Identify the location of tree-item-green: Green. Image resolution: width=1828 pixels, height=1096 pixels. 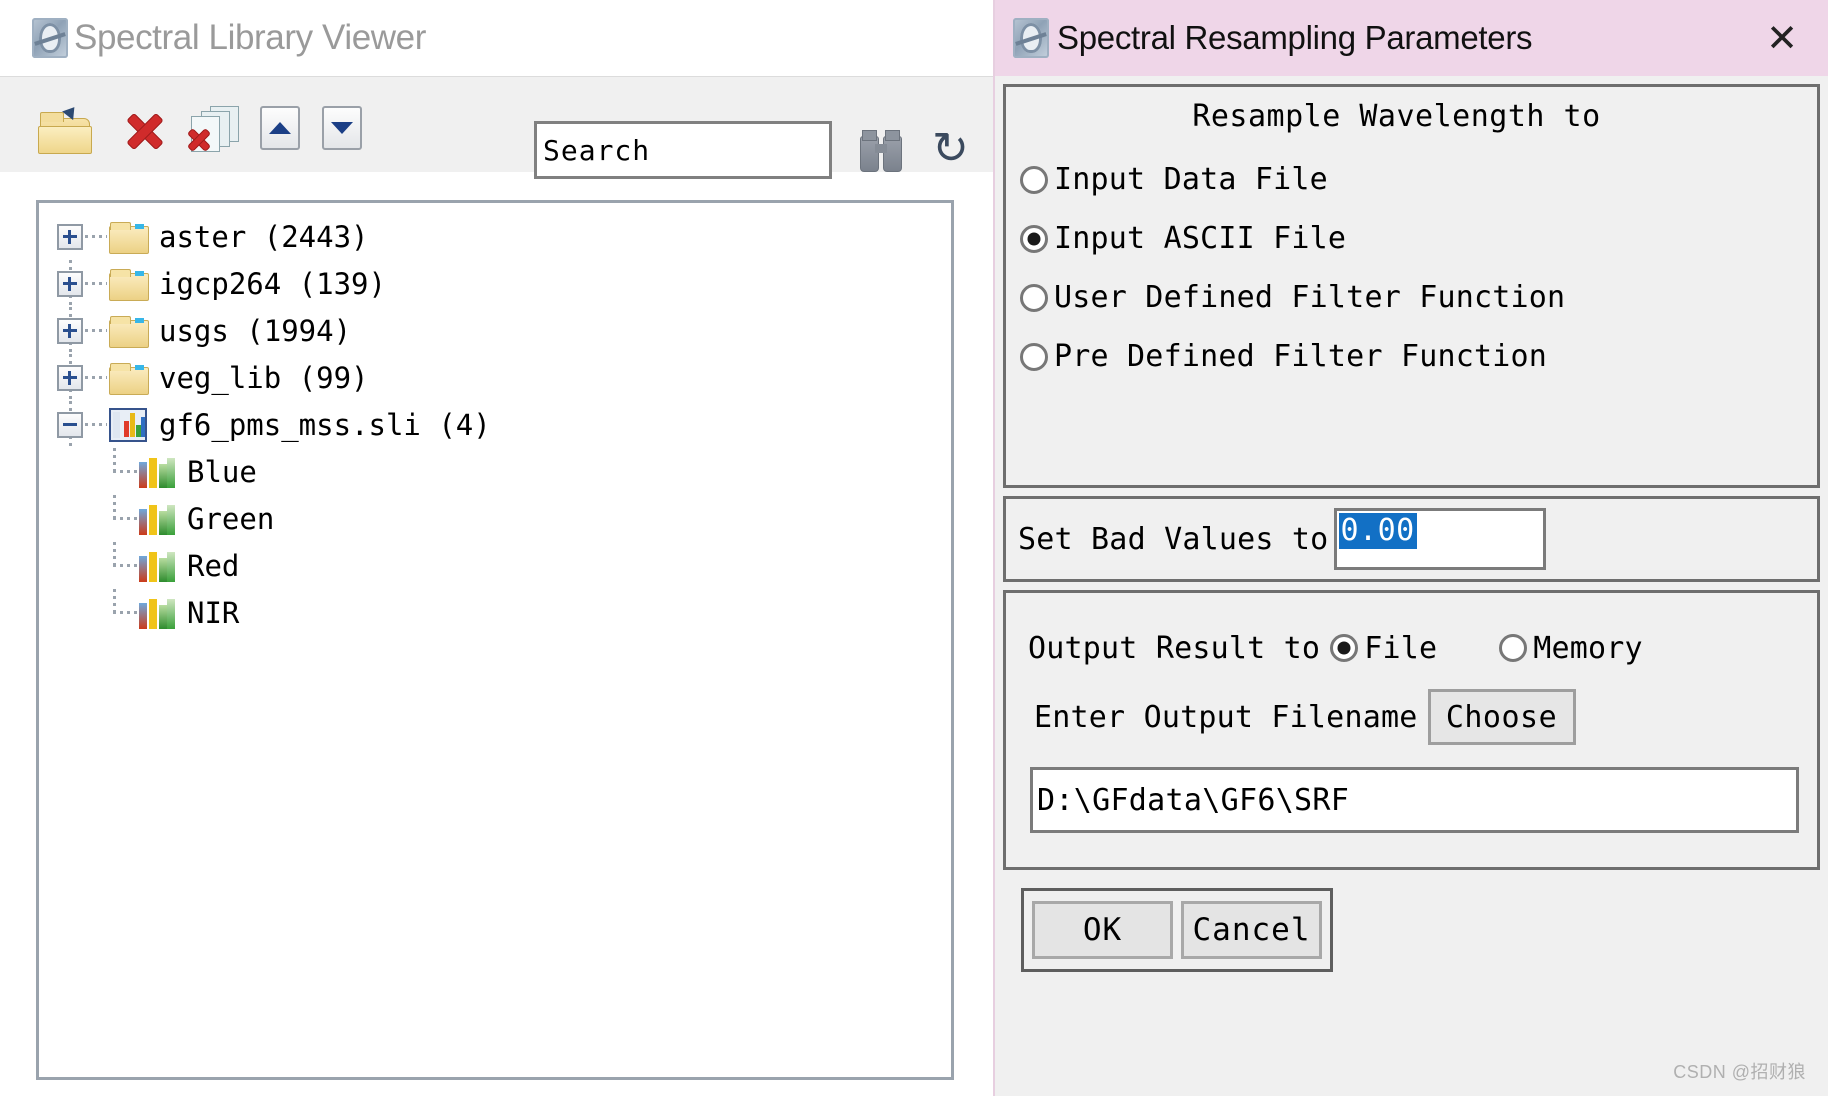
(504, 518).